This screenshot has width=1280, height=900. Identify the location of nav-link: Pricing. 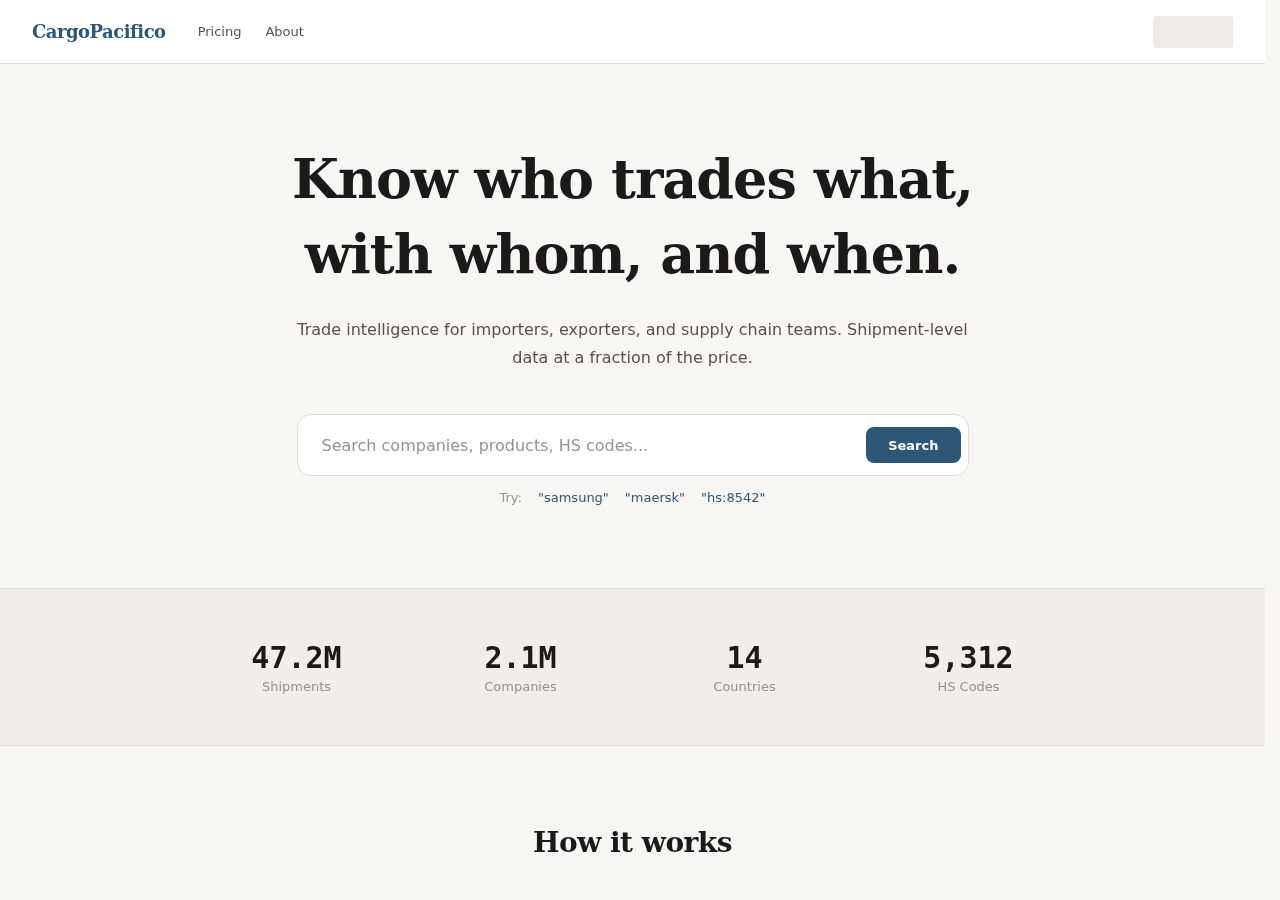
(219, 31).